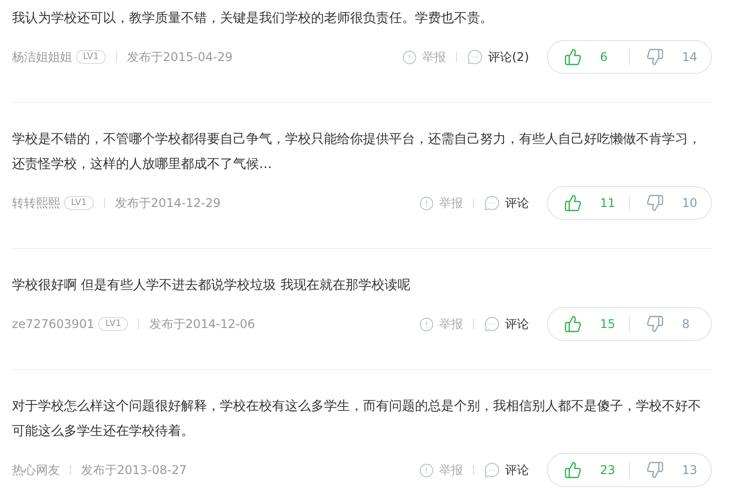  I want to click on post-date: 发布于2014-12-06, so click(202, 324).